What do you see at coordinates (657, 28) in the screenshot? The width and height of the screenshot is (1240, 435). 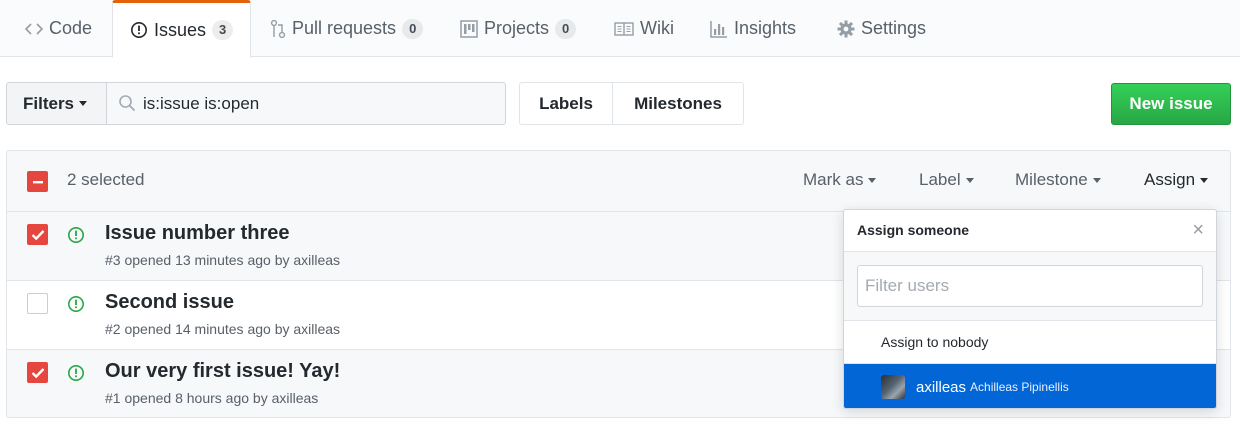 I see `tab-wiki-label: Wiki` at bounding box center [657, 28].